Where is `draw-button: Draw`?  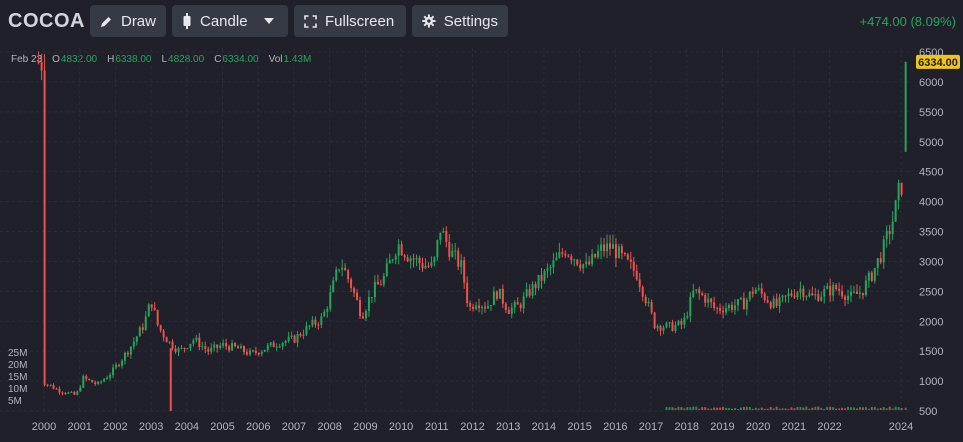 draw-button: Draw is located at coordinates (128, 21).